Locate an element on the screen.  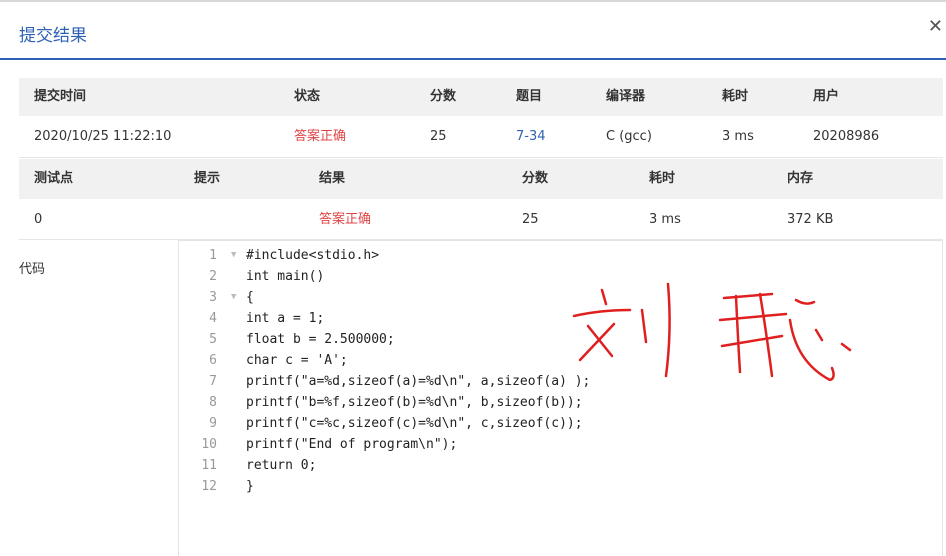
code-line: int main() is located at coordinates (285, 276).